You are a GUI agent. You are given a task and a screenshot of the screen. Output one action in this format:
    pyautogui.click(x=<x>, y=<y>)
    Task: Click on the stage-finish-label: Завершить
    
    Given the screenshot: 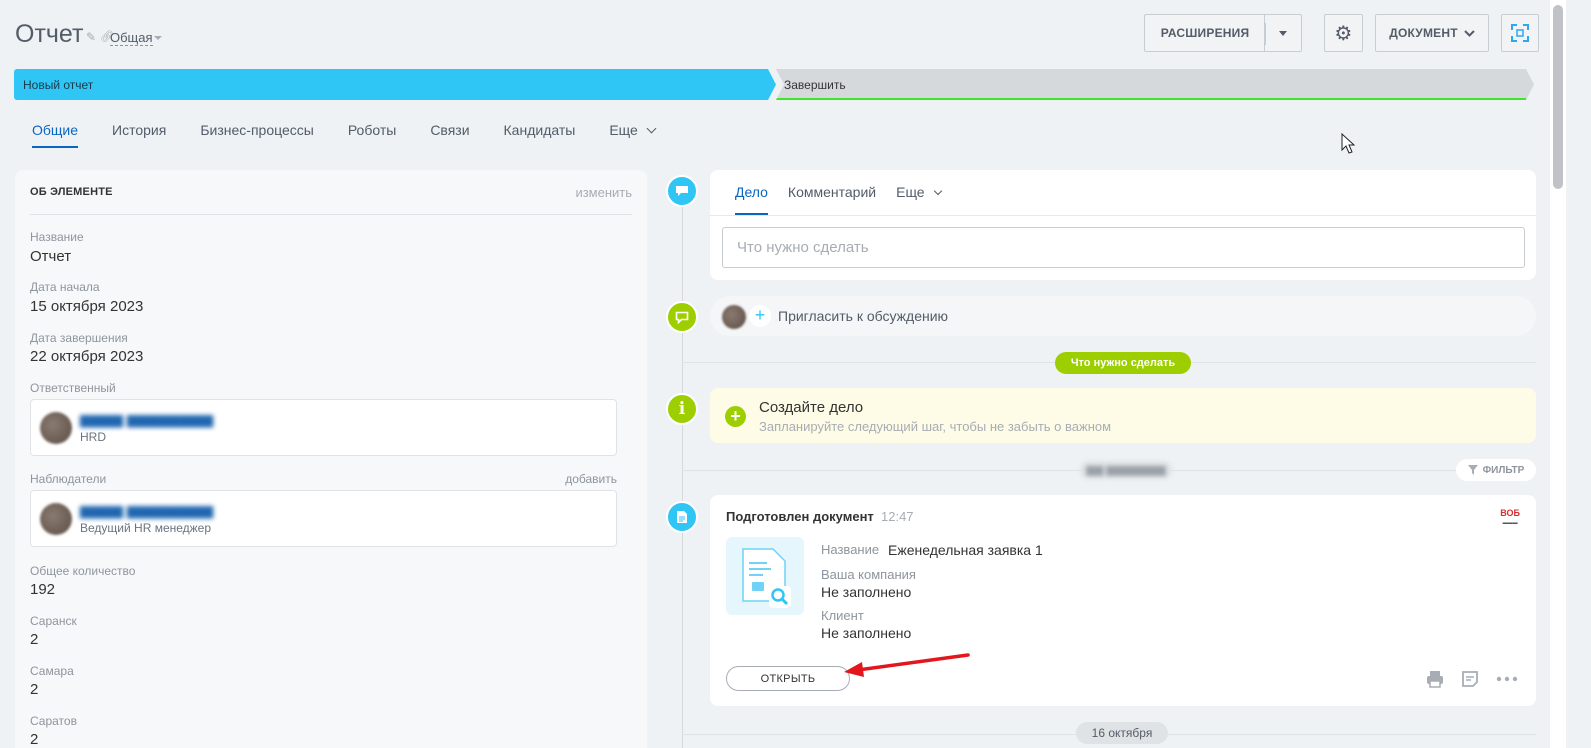 What is the action you would take?
    pyautogui.click(x=815, y=85)
    